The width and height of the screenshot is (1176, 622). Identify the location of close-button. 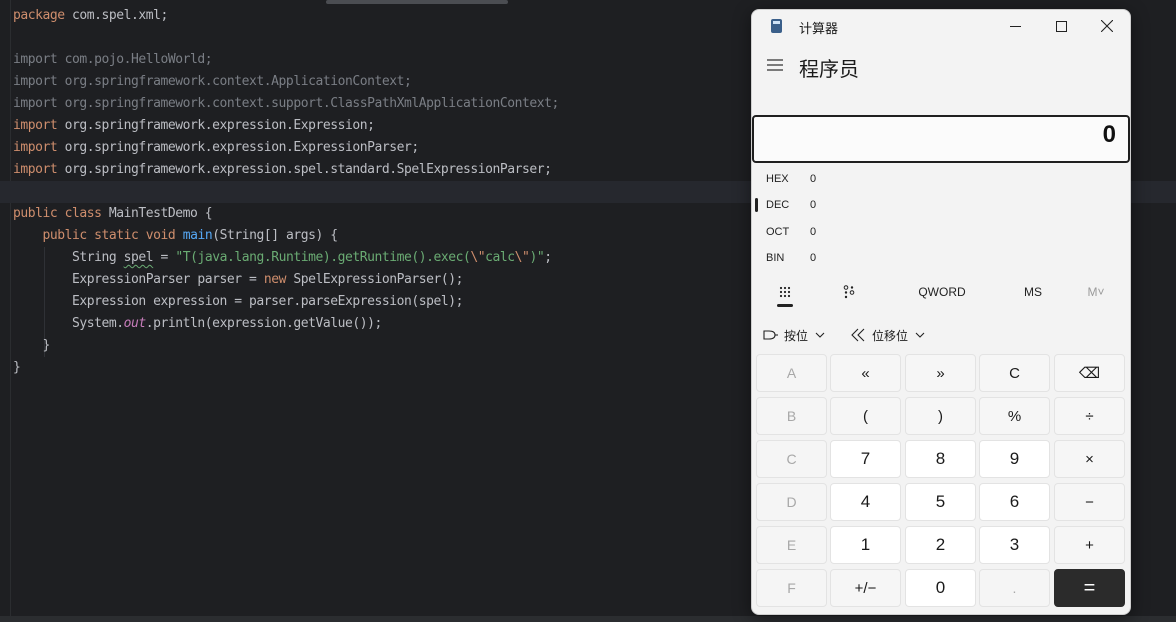
(1107, 26).